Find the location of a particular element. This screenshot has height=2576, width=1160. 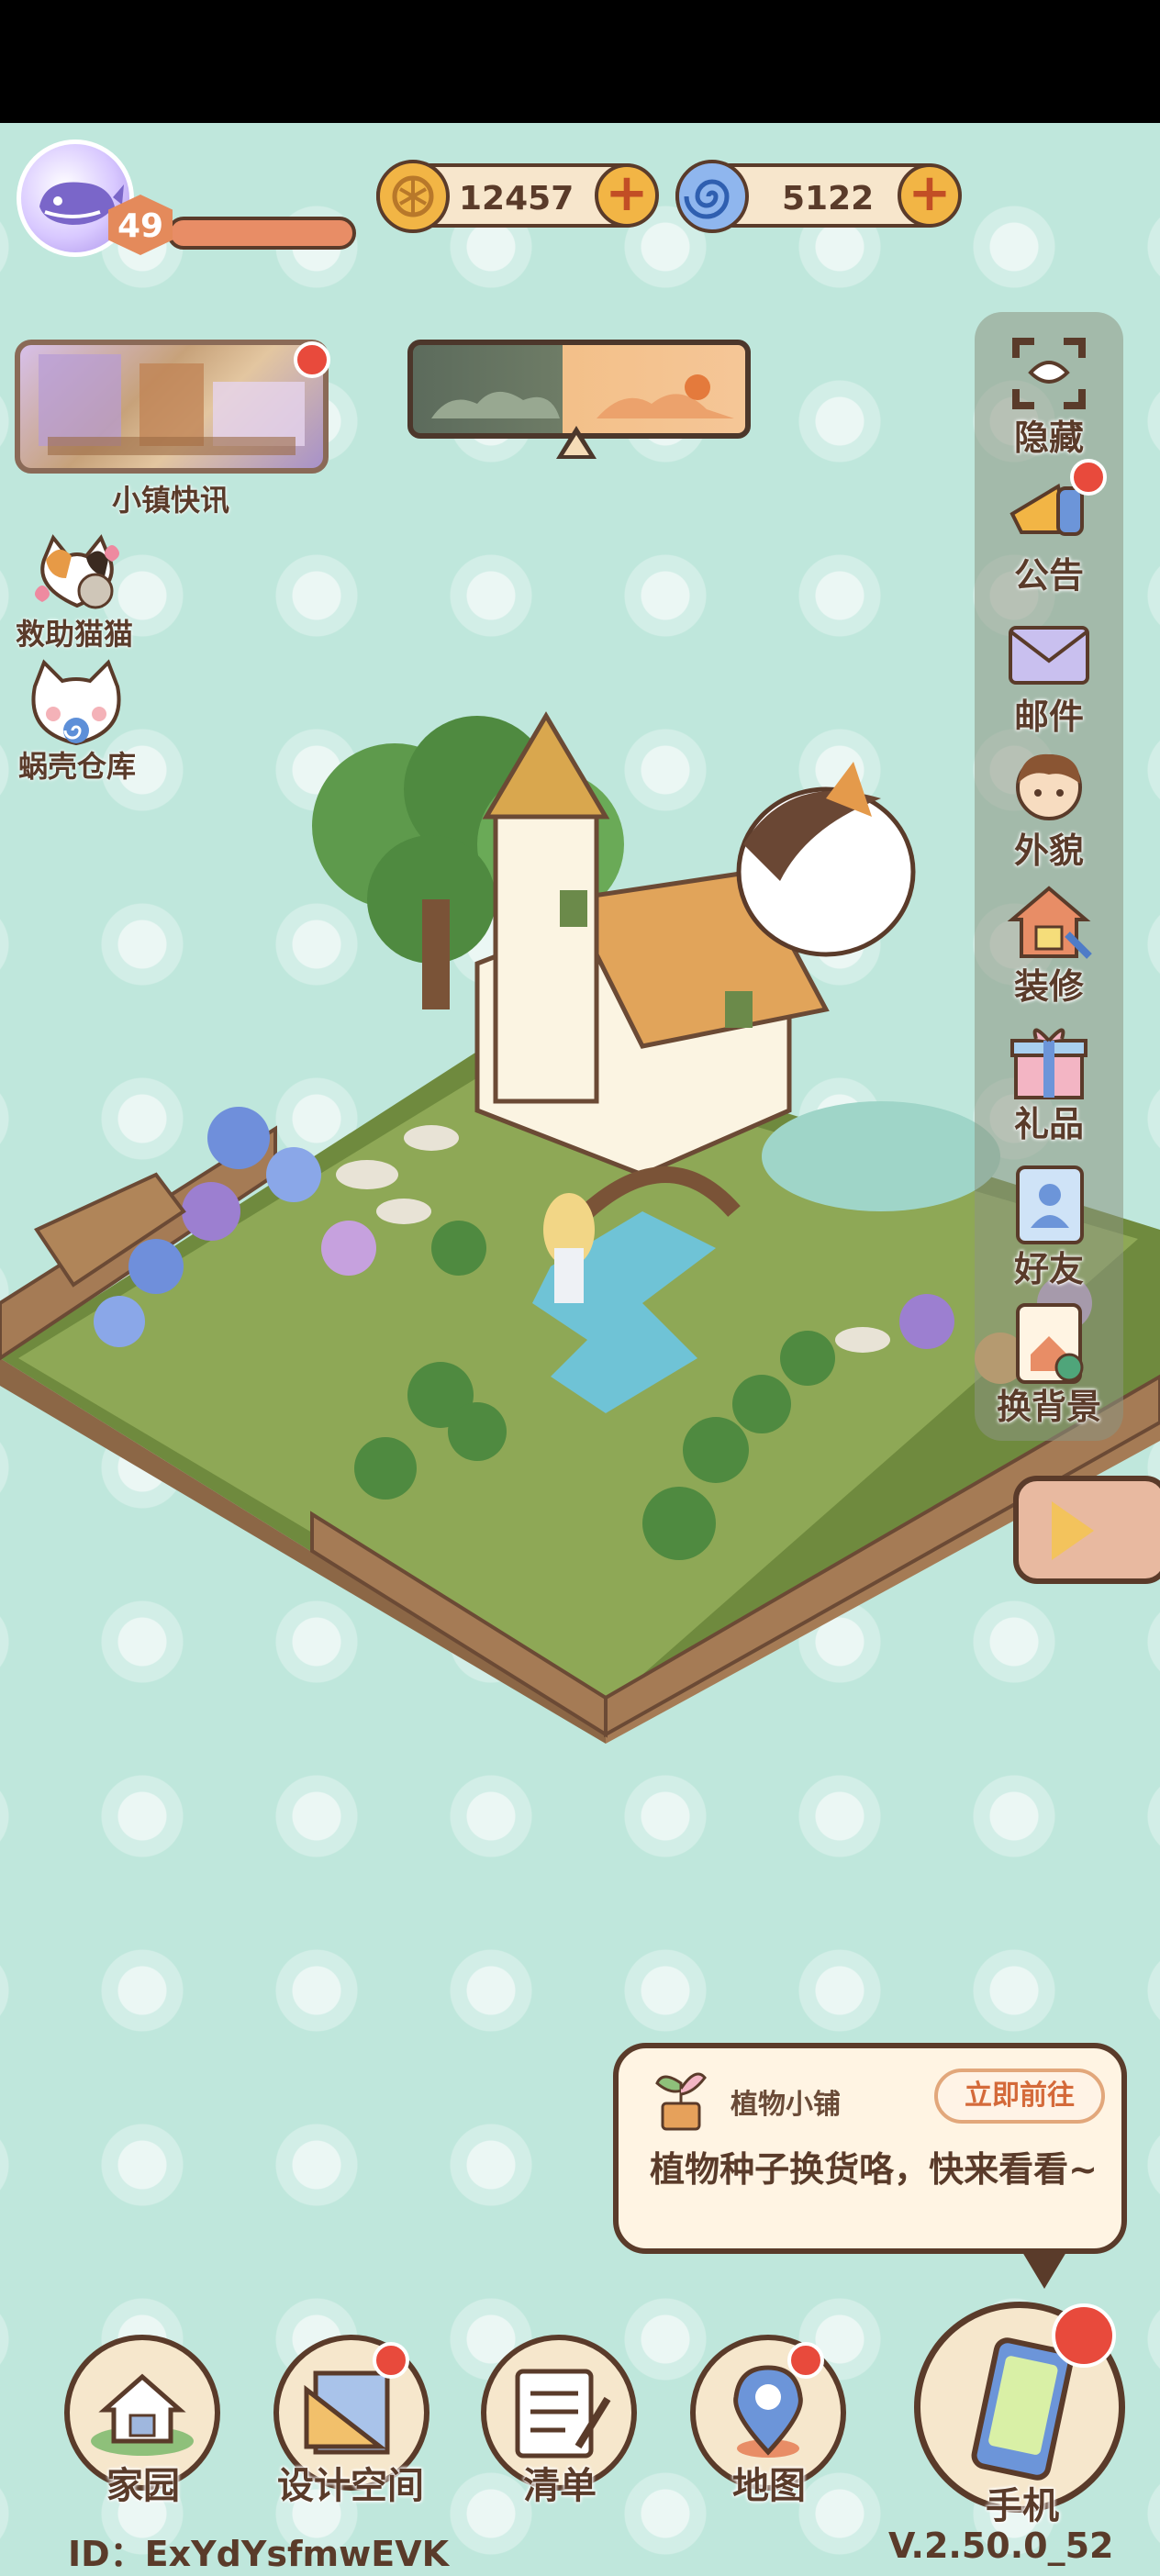

rescue-cat-label: 救助猫猫 is located at coordinates (74, 634).